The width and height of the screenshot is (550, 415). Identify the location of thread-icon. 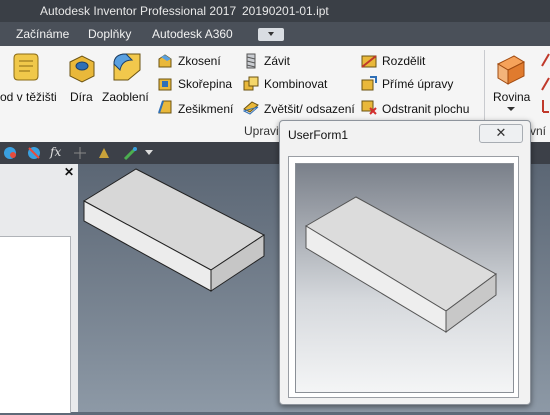
(251, 61).